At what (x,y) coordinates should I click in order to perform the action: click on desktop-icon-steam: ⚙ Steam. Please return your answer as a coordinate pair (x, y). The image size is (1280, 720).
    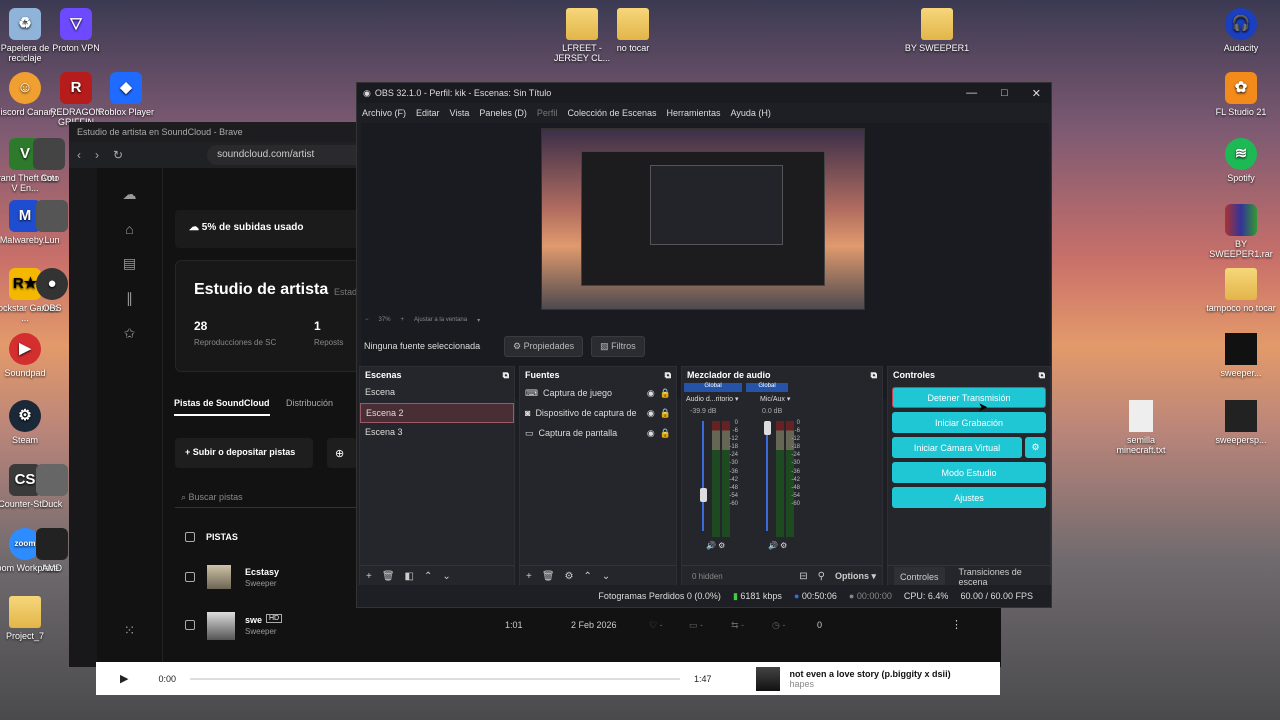
    Looking at the image, I should click on (30, 422).